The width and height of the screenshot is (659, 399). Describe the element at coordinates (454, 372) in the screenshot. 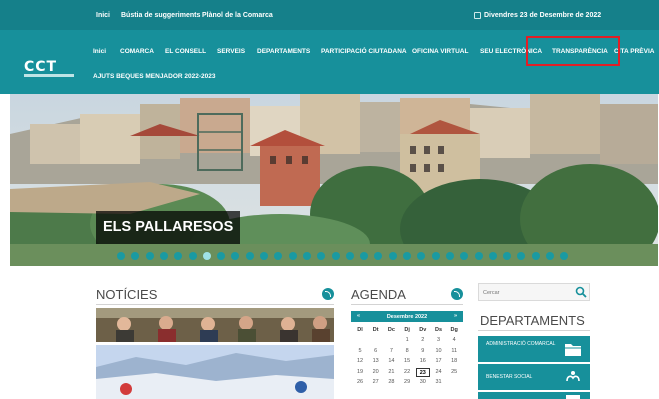

I see `calendar-day: 25` at that location.